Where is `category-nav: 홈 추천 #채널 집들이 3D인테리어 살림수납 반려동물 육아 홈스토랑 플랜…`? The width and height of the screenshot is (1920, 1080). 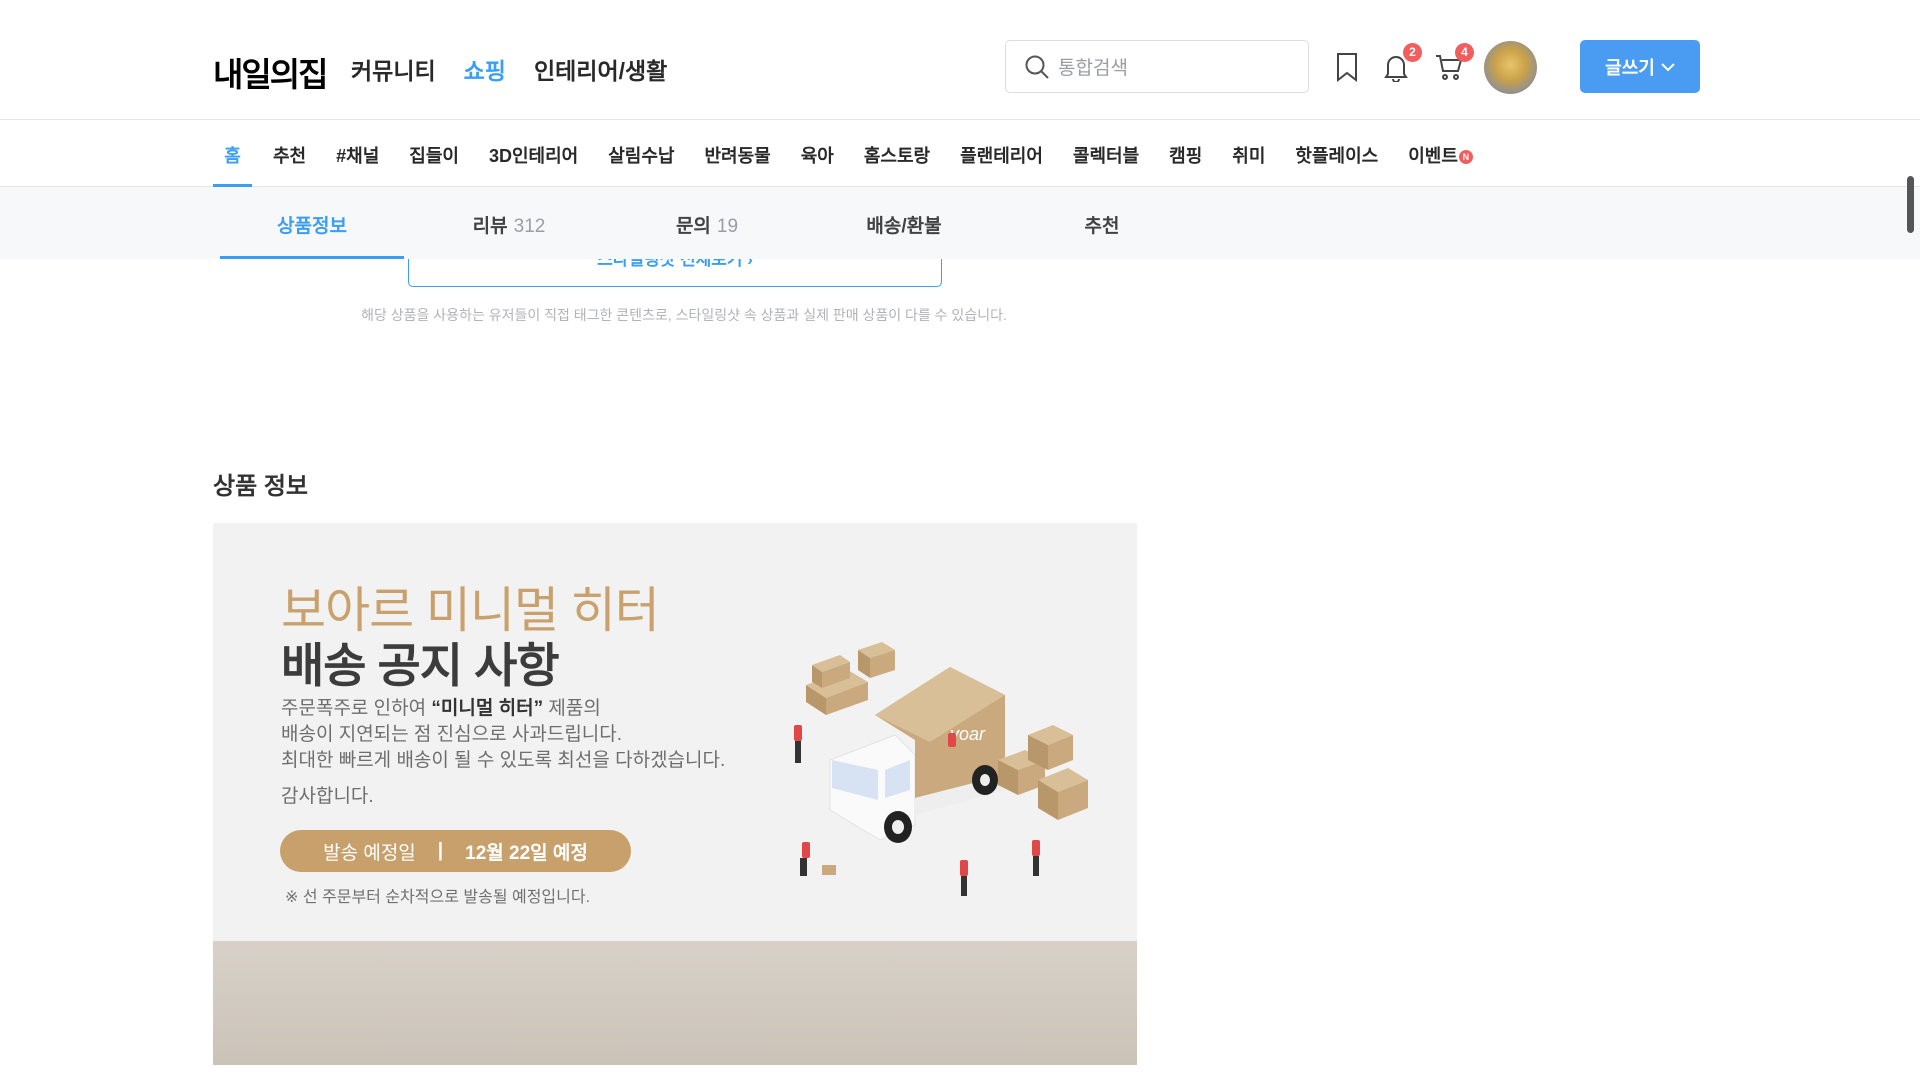 category-nav: 홈 추천 #채널 집들이 3D인테리어 살림수납 반려동물 육아 홈스토랑 플랜… is located at coordinates (960, 153).